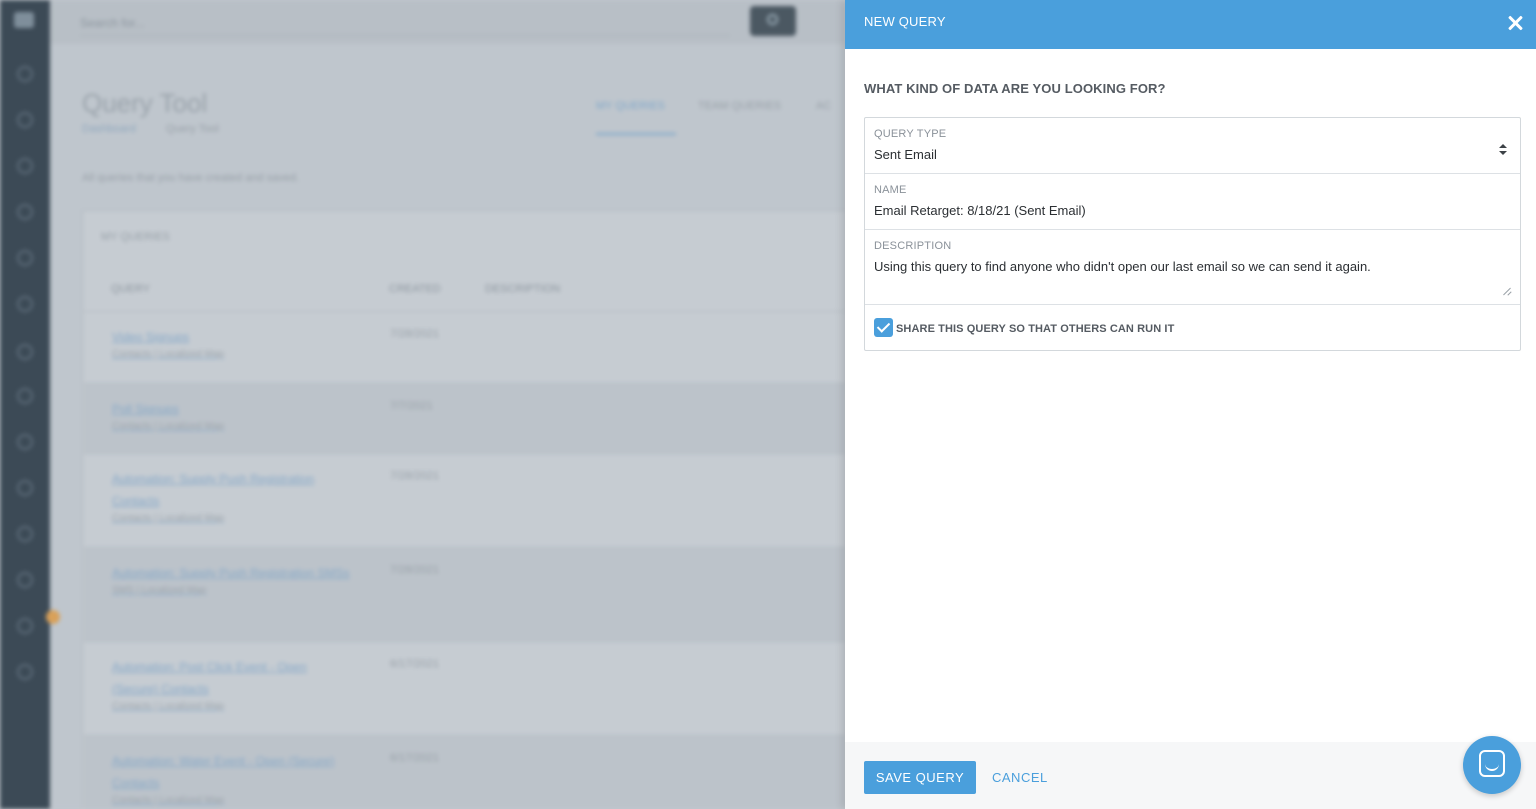 The height and width of the screenshot is (809, 1536). I want to click on chat-icon, so click(1492, 763).